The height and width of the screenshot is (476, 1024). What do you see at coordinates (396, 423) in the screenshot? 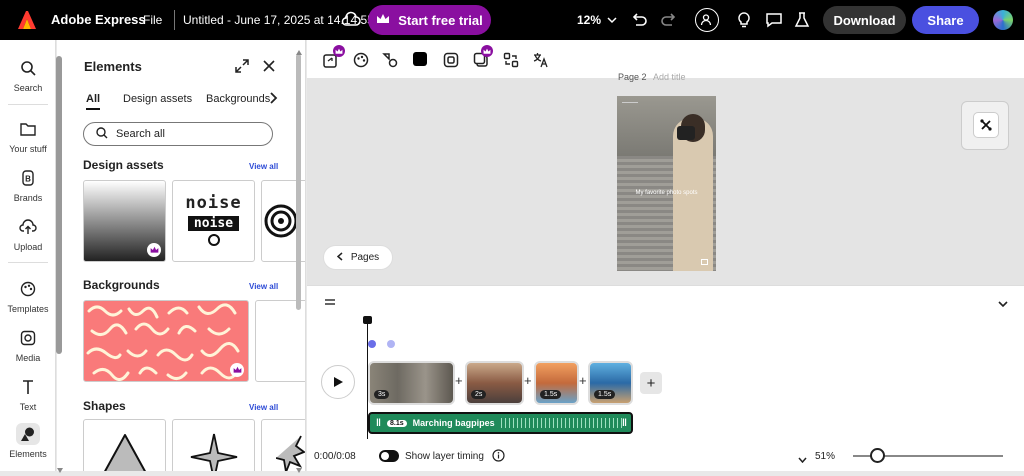
I see `audio-duration: 8.1s` at bounding box center [396, 423].